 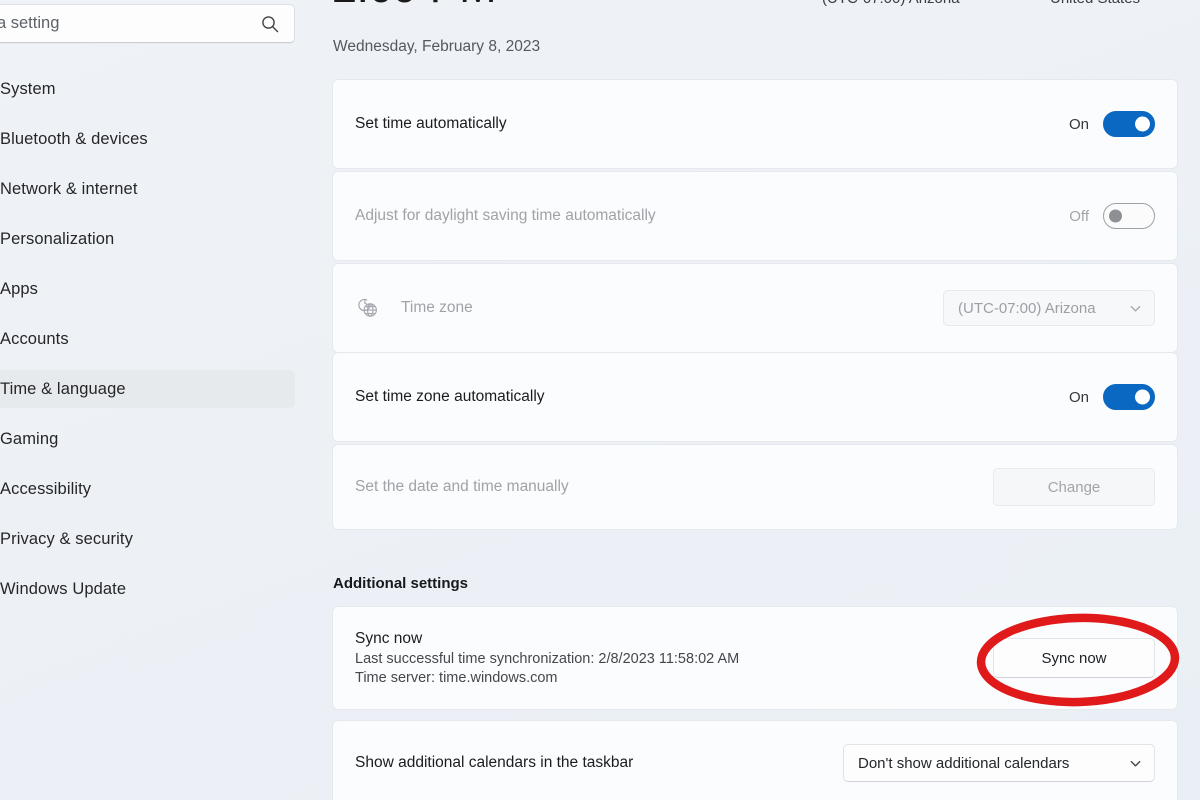 What do you see at coordinates (755, 124) in the screenshot?
I see `set-time-automatically-row: Set time automatically On` at bounding box center [755, 124].